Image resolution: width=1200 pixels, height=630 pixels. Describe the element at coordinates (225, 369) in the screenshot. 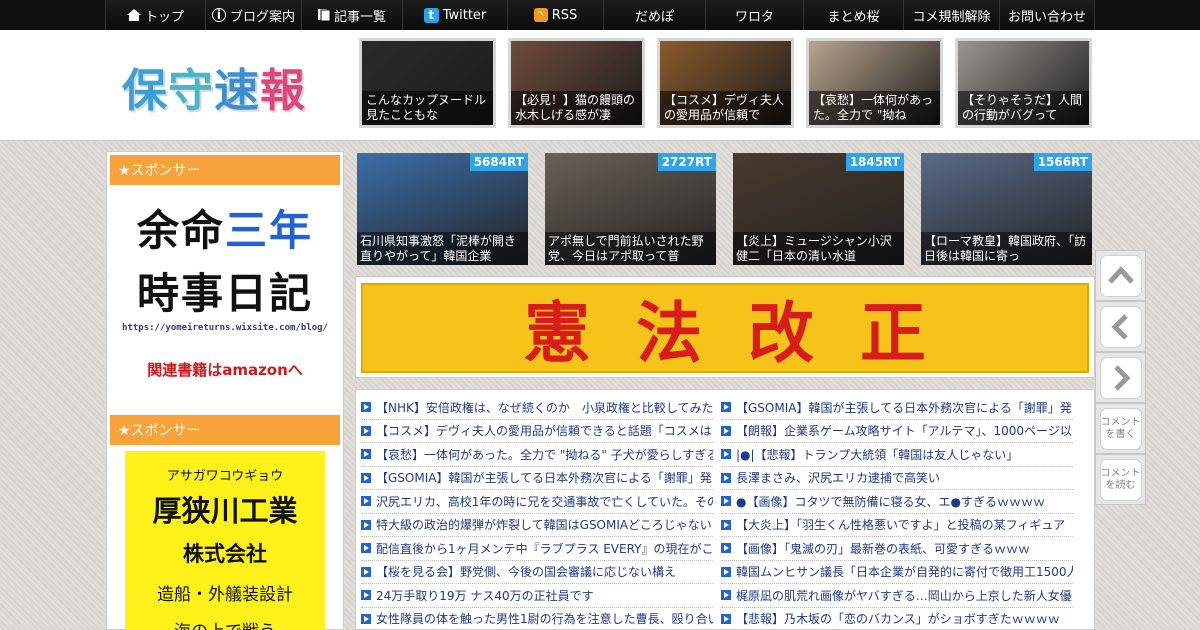

I see `amazon-link: 関連書籍はamazonへ` at that location.